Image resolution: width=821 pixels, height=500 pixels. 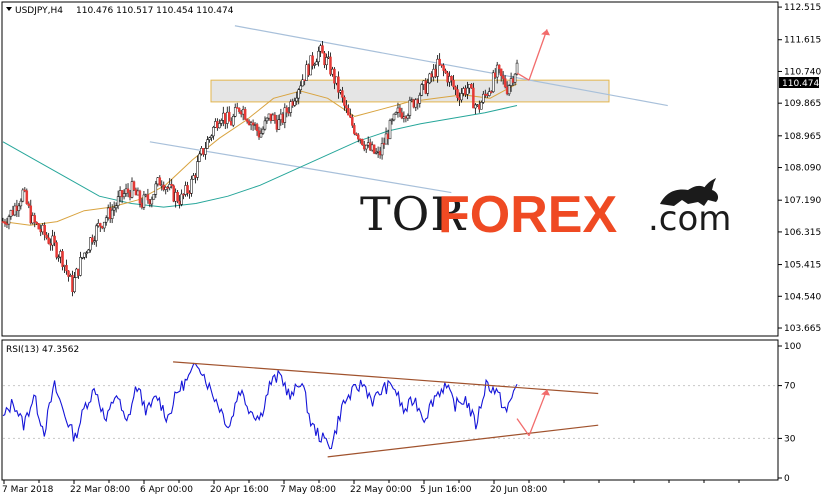 What do you see at coordinates (166, 490) in the screenshot?
I see `x-tick-label: 6 Apr 00:00` at bounding box center [166, 490].